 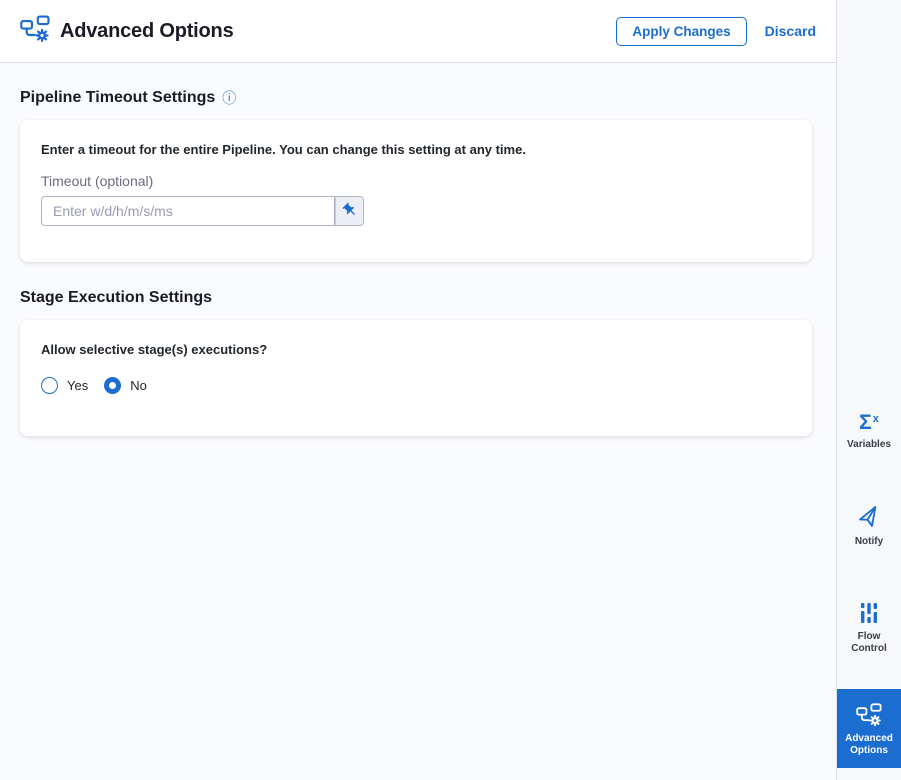 I want to click on radio-circle-no, so click(x=113, y=385).